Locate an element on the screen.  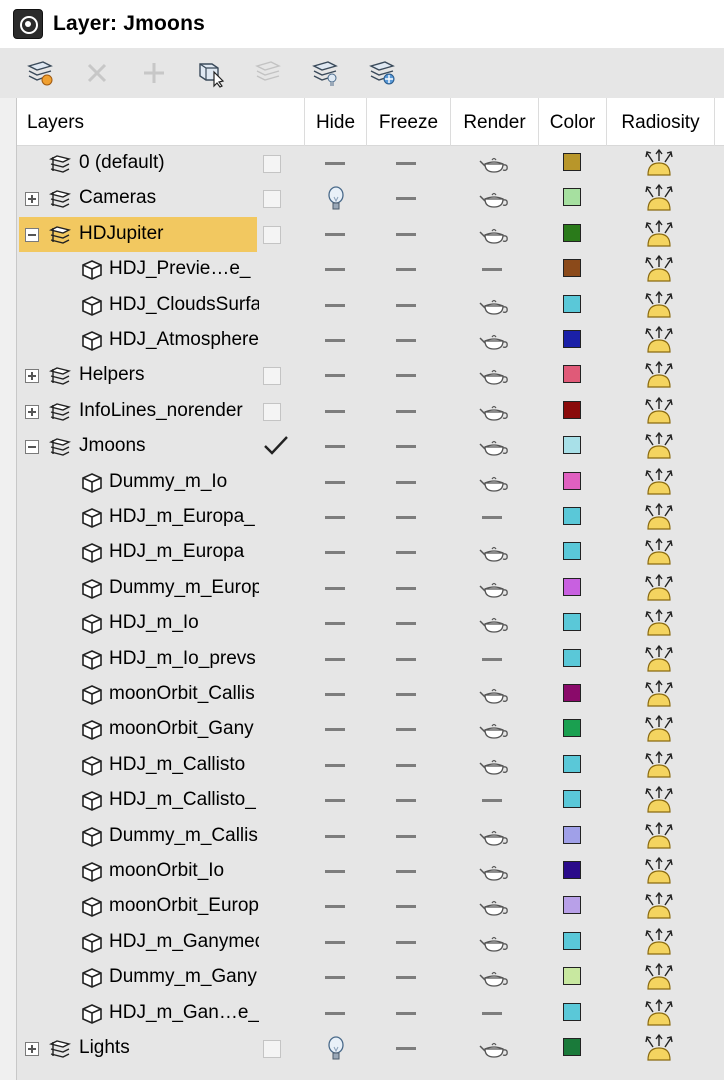
delete-layer-button is located at coordinates (97, 73).